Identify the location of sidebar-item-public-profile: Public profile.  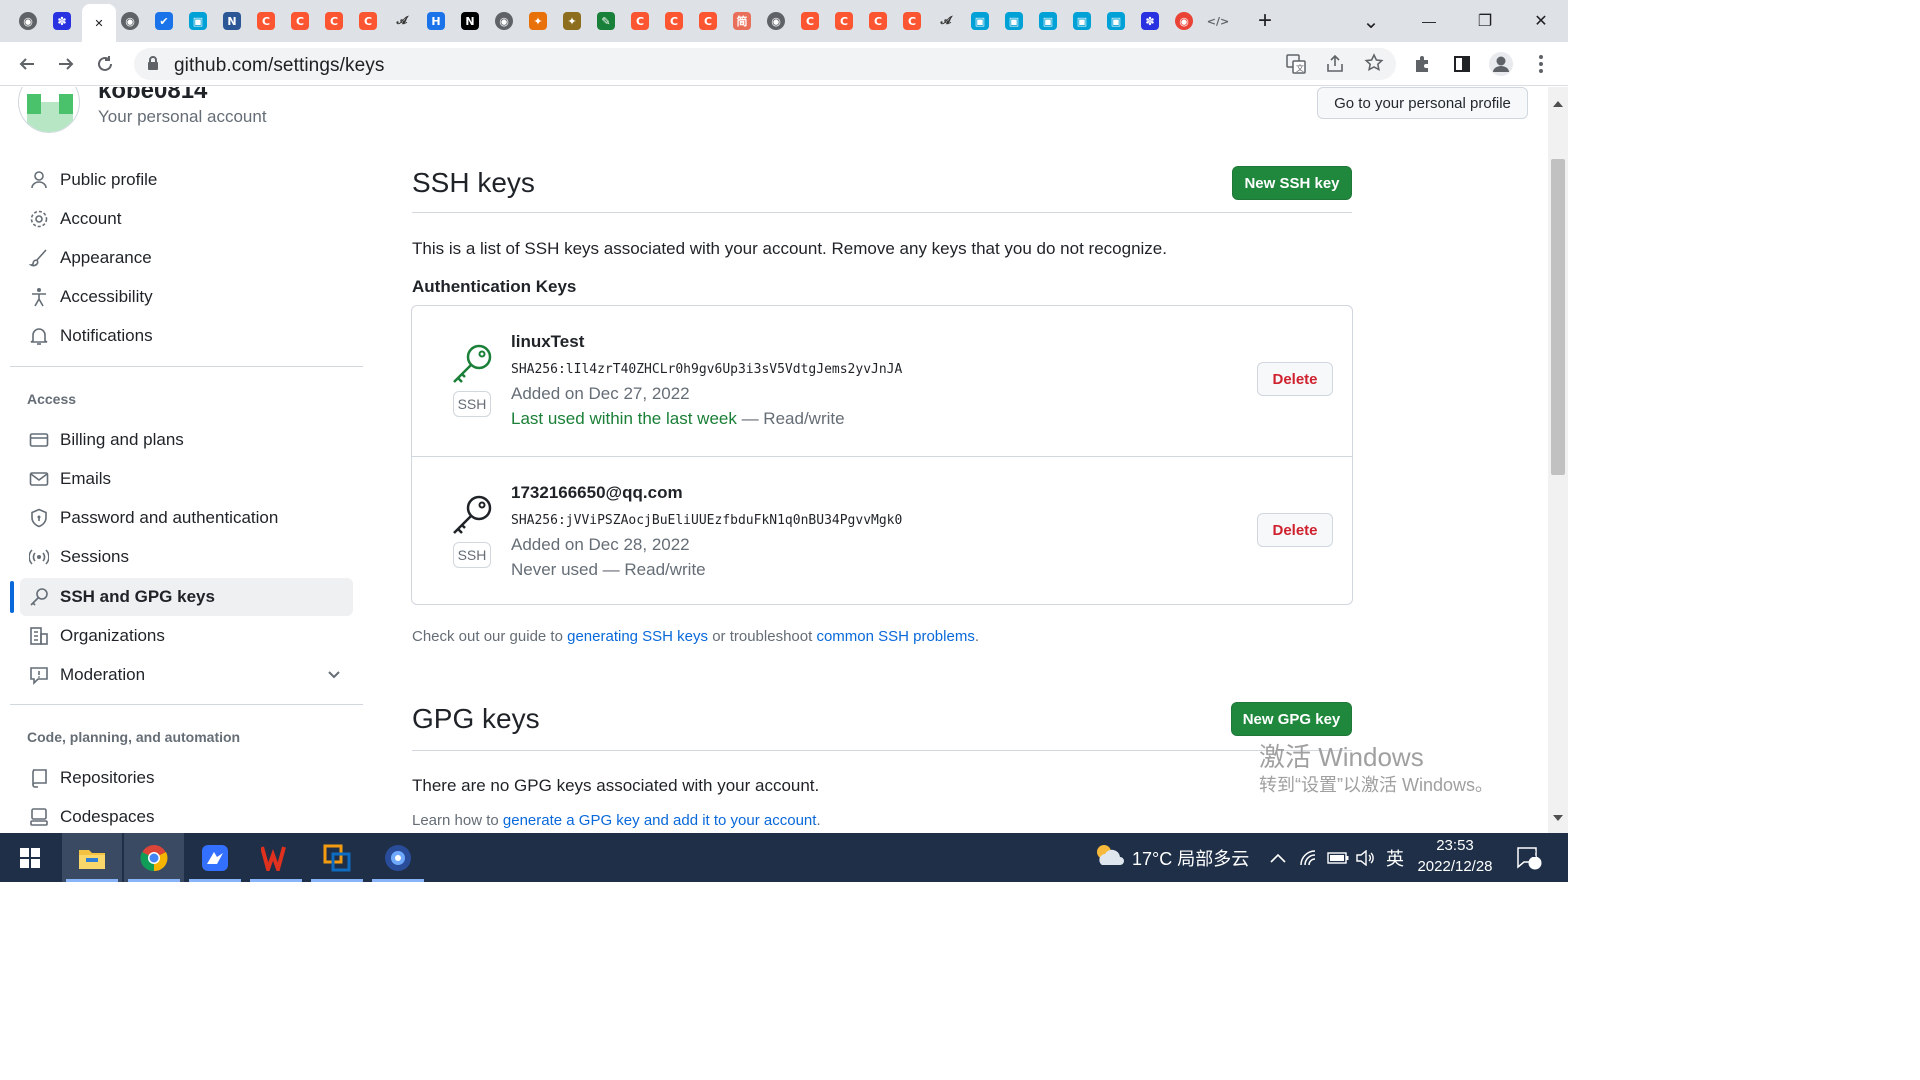
(186, 180).